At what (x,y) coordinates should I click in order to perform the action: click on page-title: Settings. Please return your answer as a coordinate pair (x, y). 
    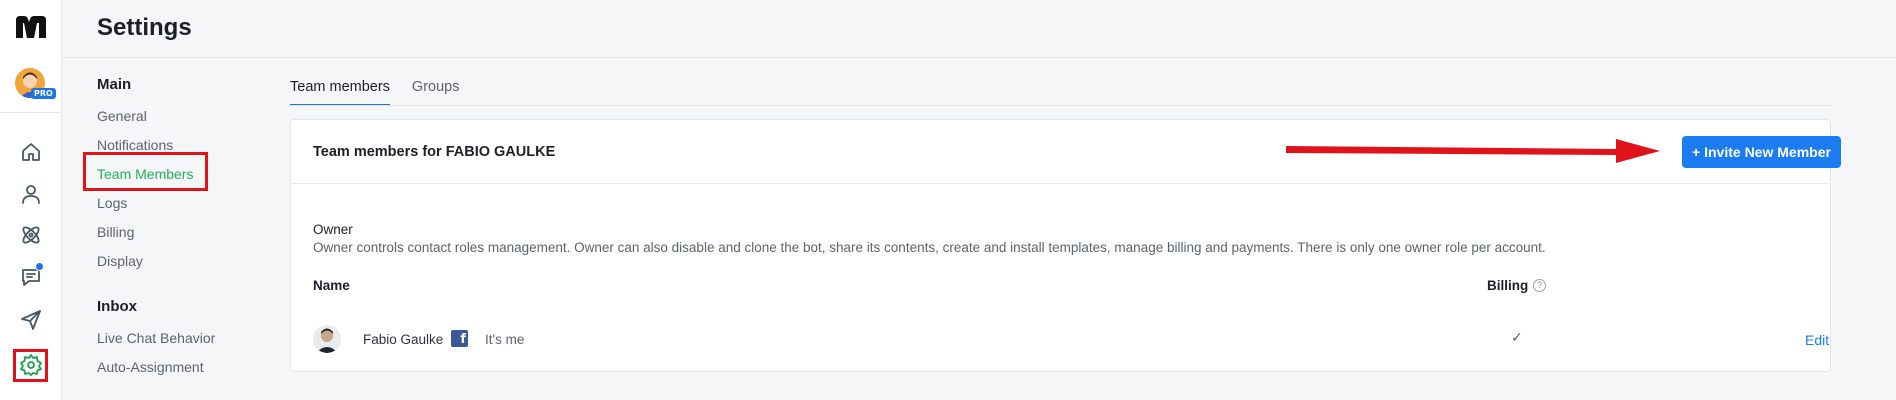
    Looking at the image, I should click on (144, 27).